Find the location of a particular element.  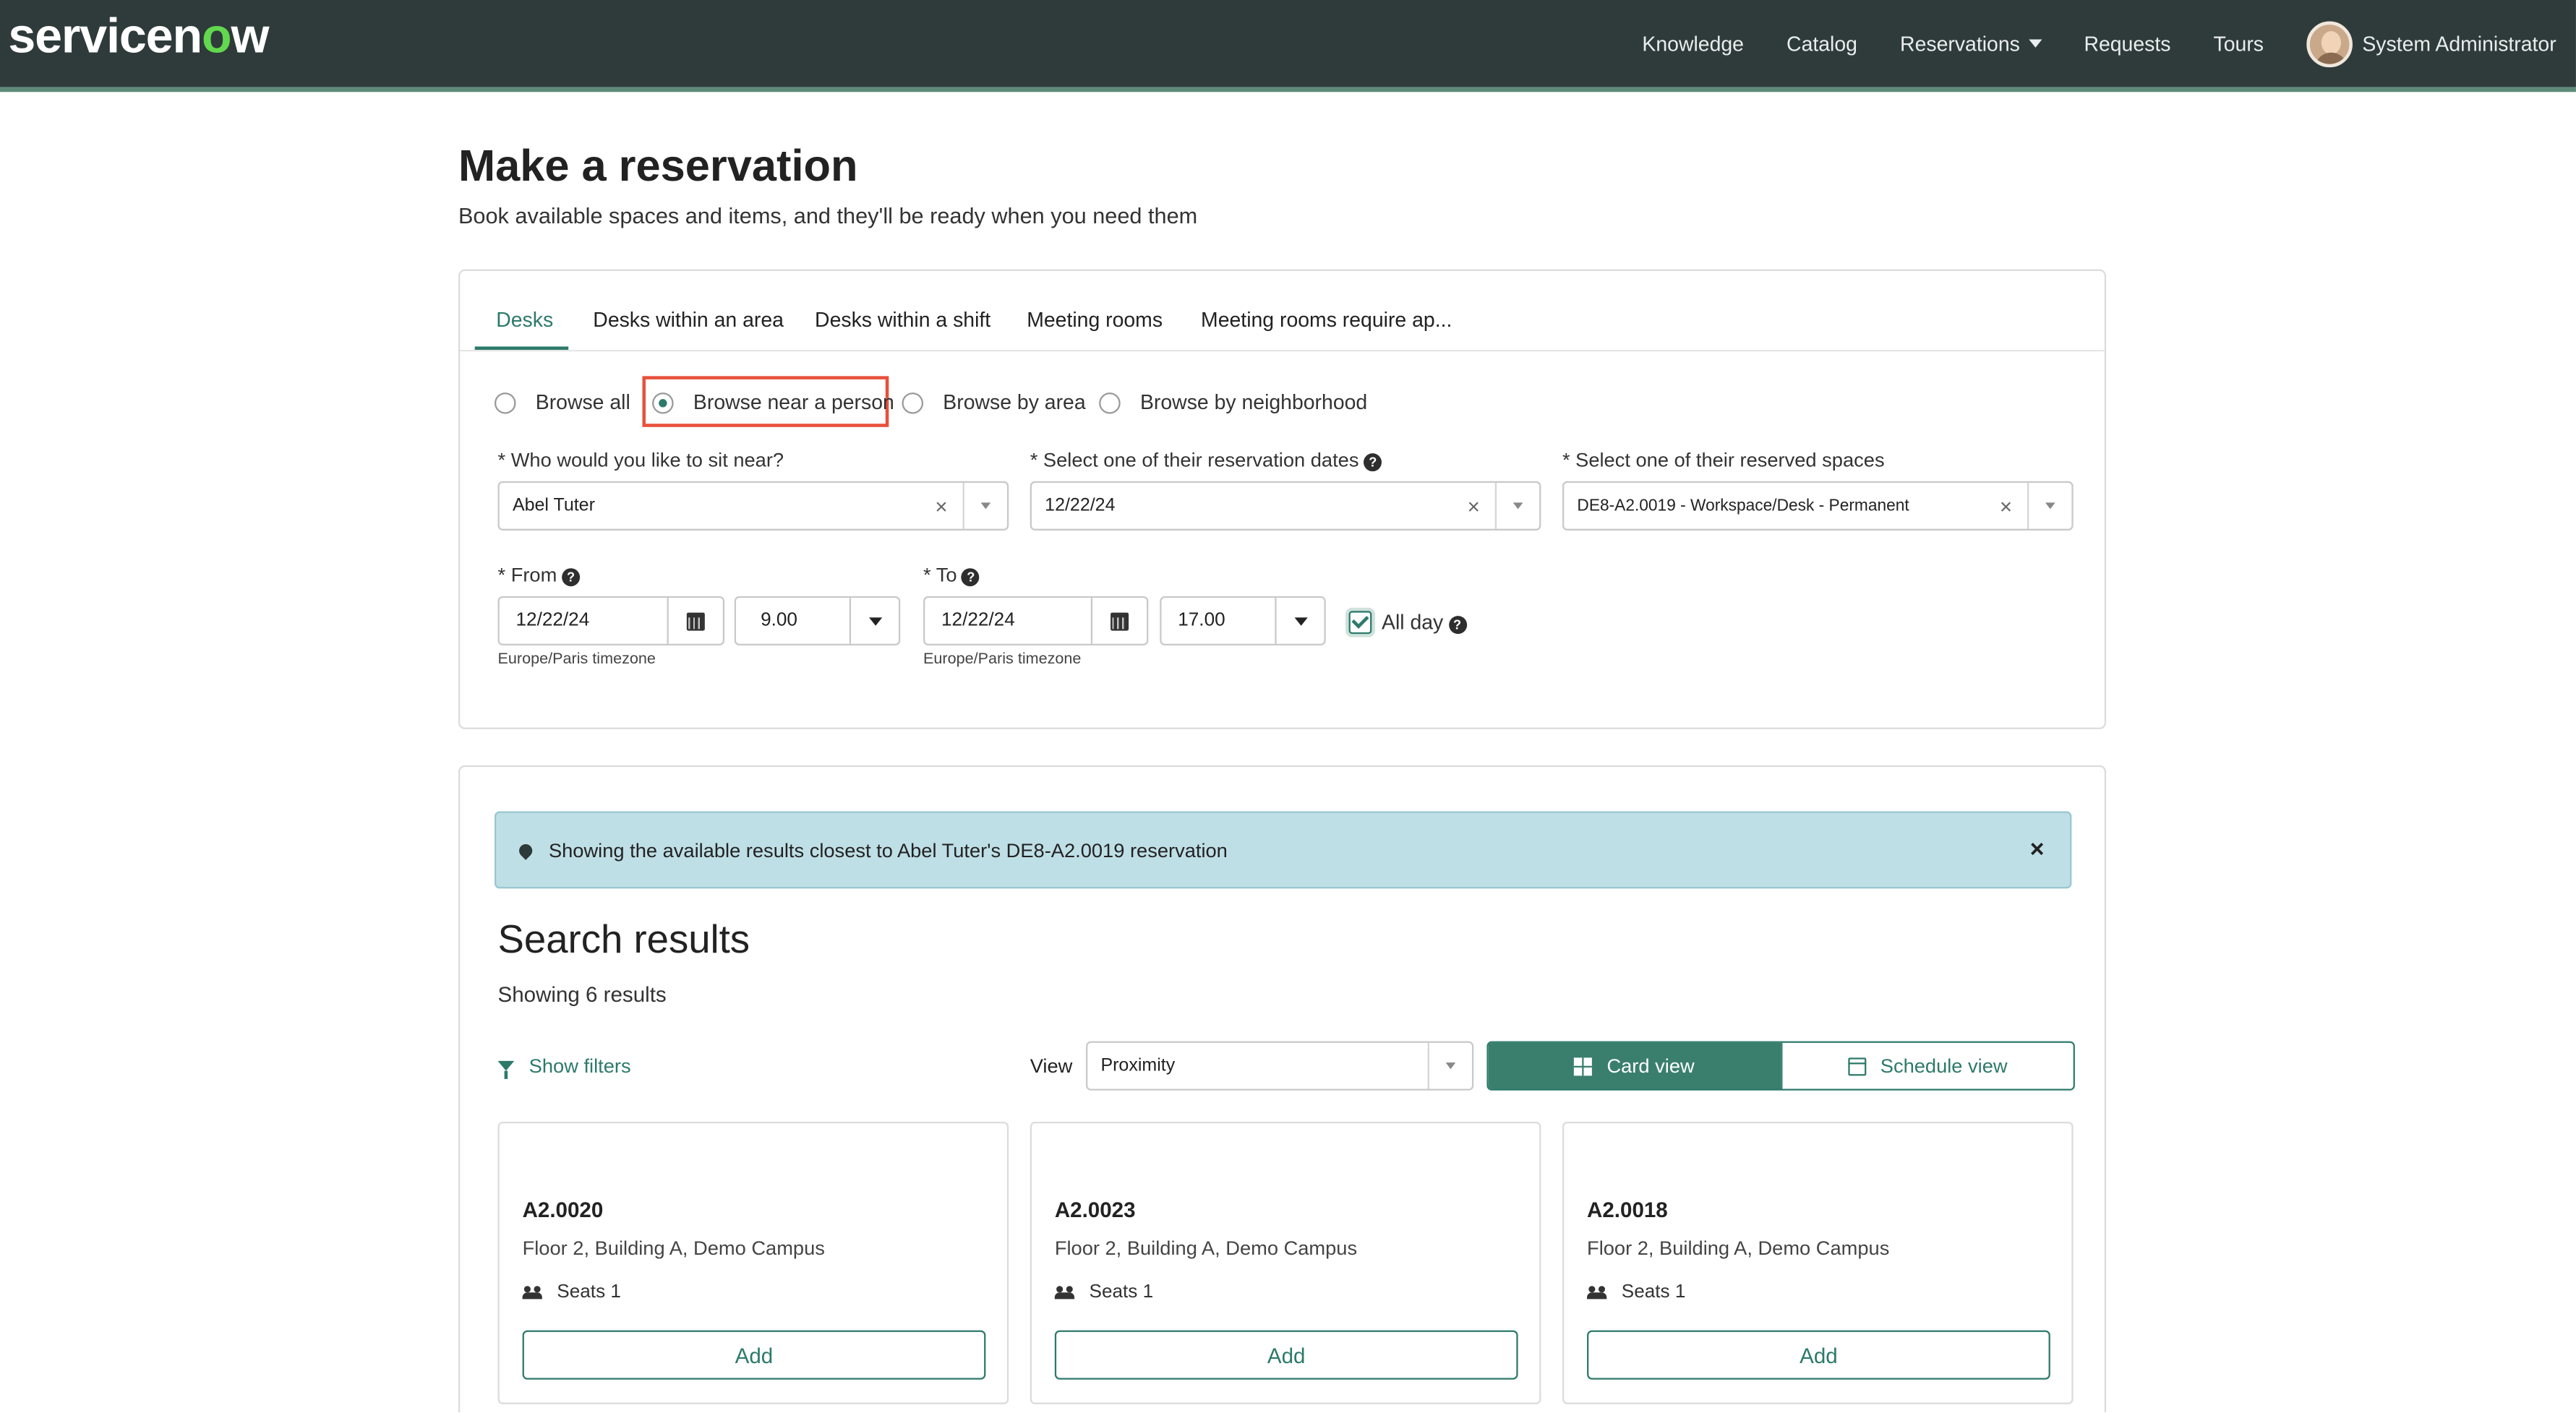

date-value: 12/22/24 is located at coordinates (1080, 506).